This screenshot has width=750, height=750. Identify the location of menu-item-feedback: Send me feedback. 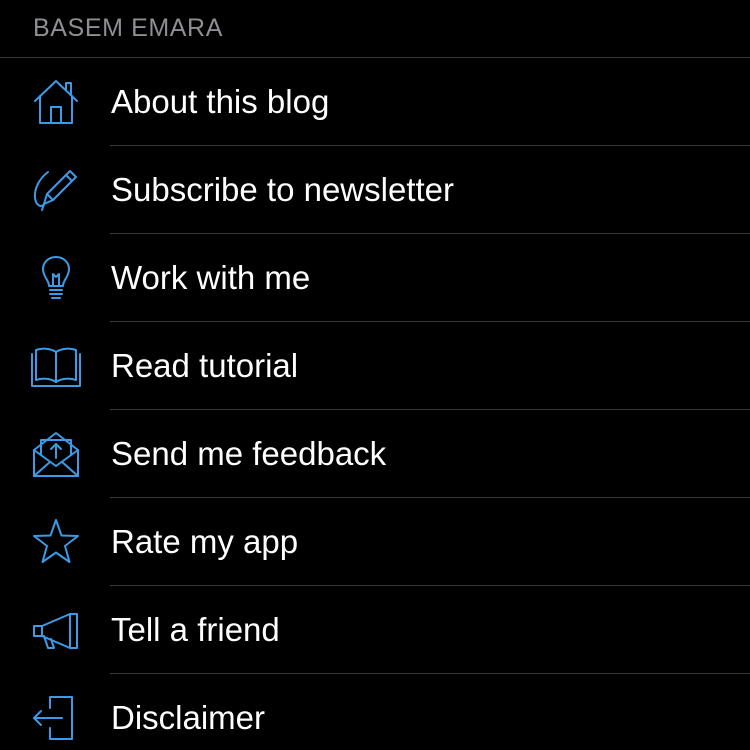
(375, 454).